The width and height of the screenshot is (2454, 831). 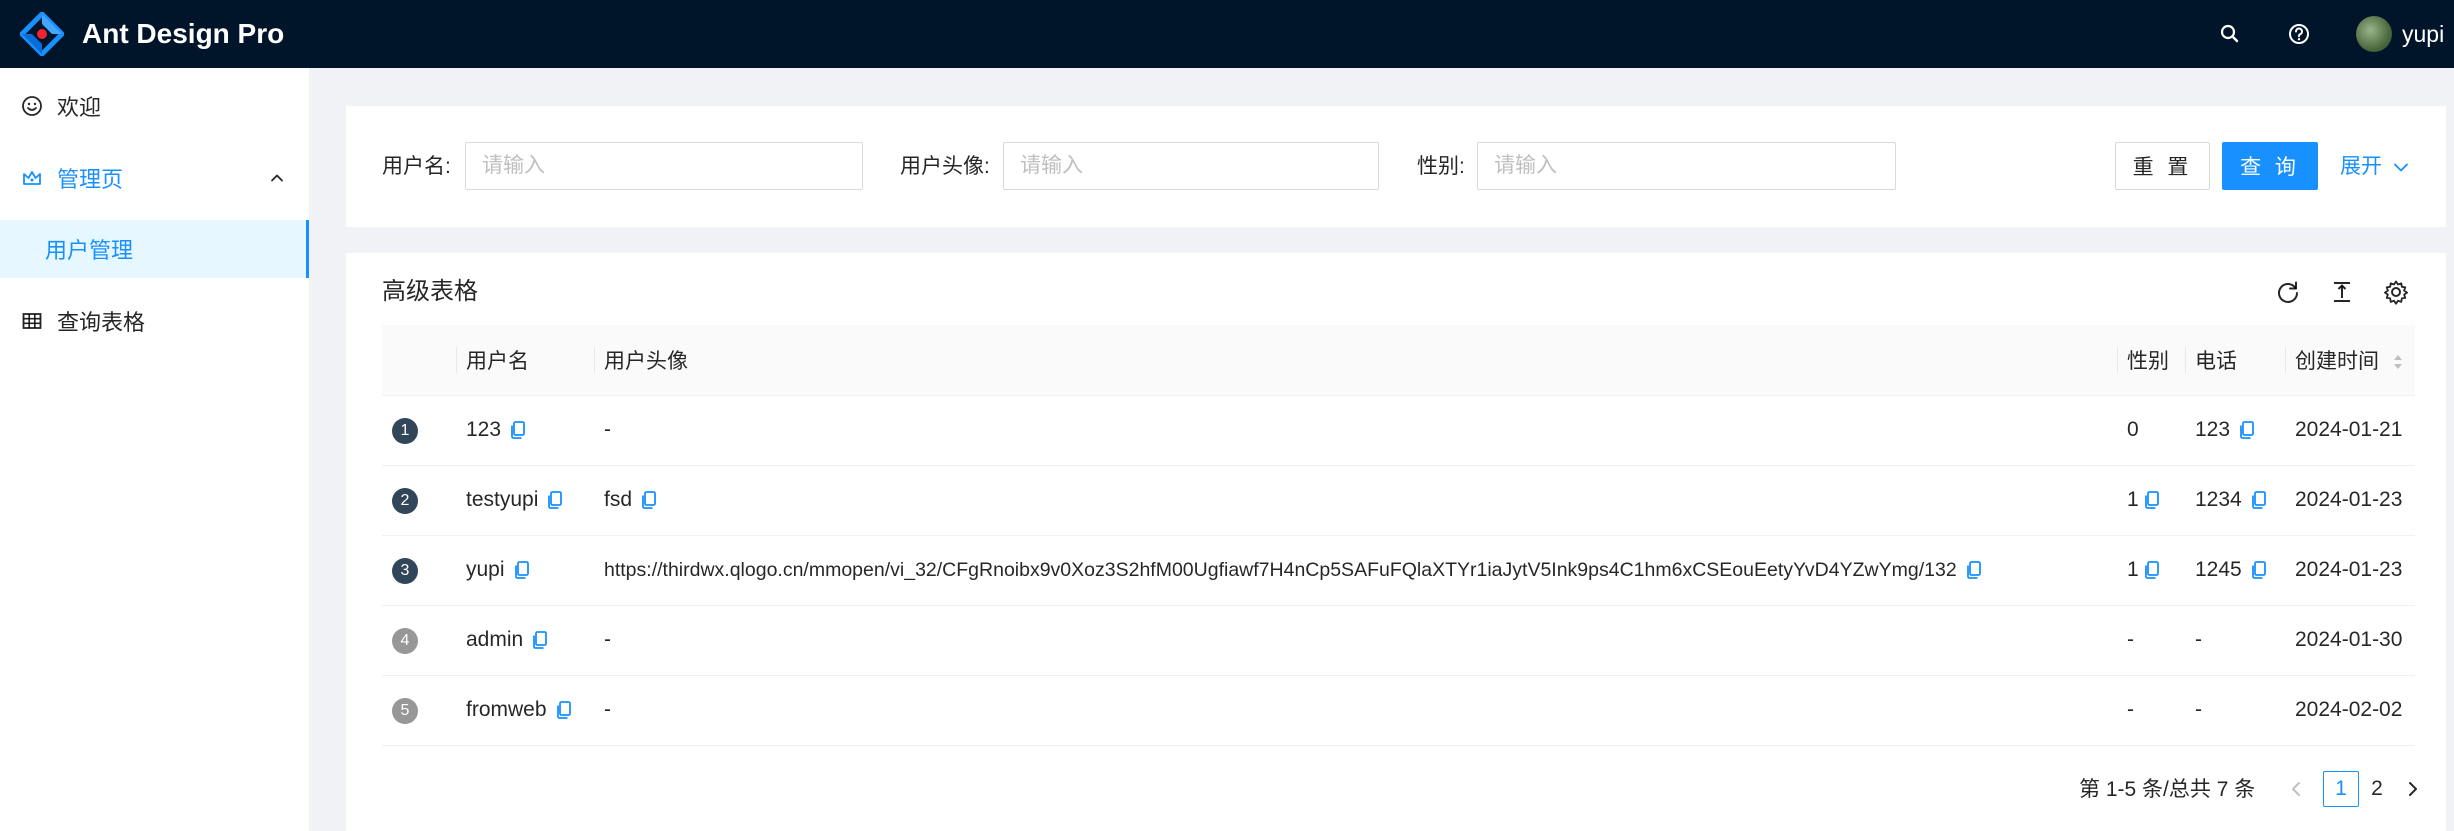 I want to click on app-title: Ant Design Pro, so click(x=183, y=34).